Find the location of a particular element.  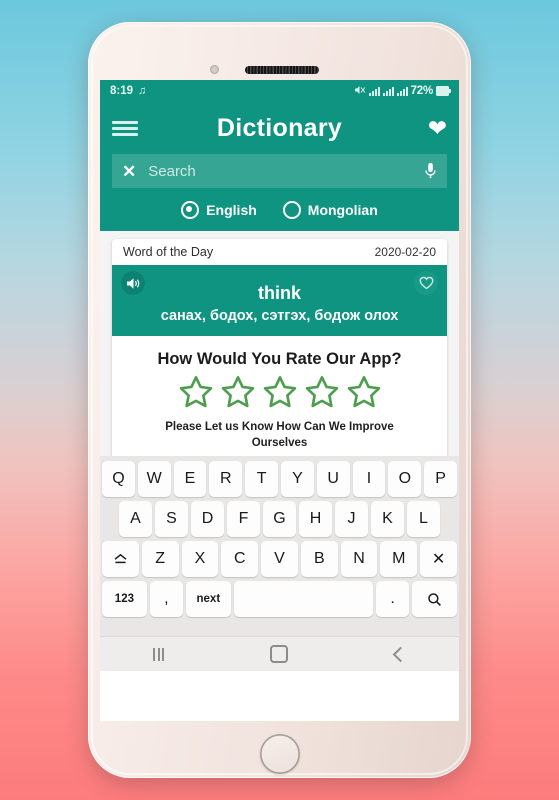

cellular-signal-icon is located at coordinates (388, 91).